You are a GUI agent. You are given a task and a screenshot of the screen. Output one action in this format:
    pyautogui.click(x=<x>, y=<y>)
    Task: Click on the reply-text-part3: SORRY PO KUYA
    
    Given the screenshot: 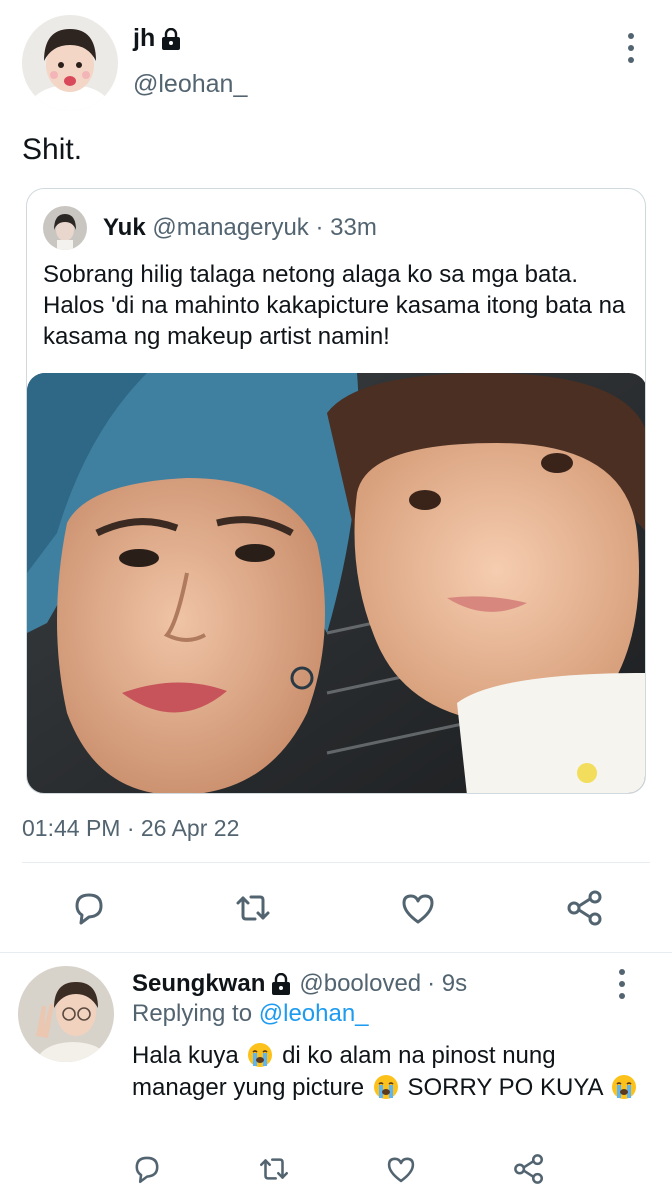 What is the action you would take?
    pyautogui.click(x=505, y=1087)
    